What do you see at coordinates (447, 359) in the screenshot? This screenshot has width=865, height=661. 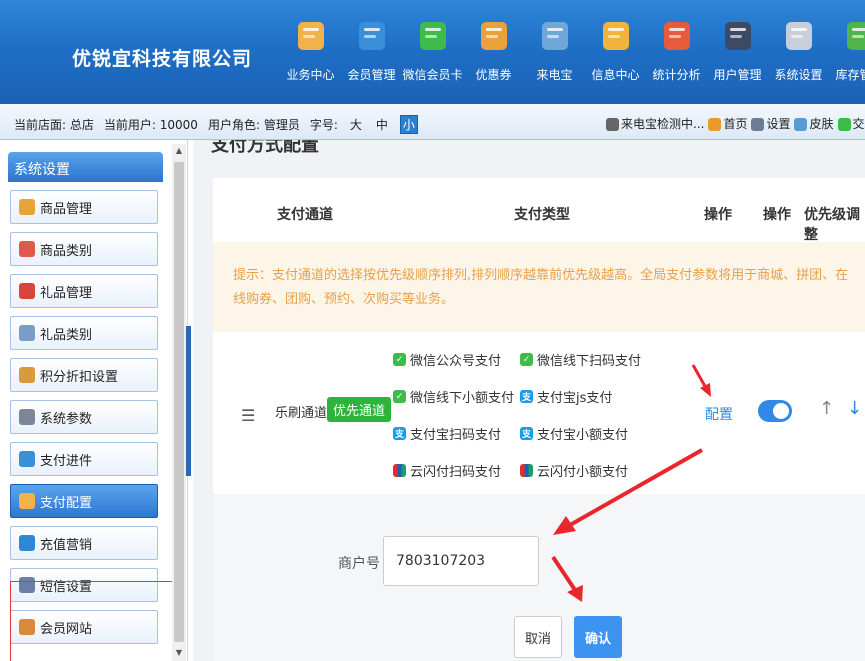 I see `pay-type-0: ✓ 微信公众号支付` at bounding box center [447, 359].